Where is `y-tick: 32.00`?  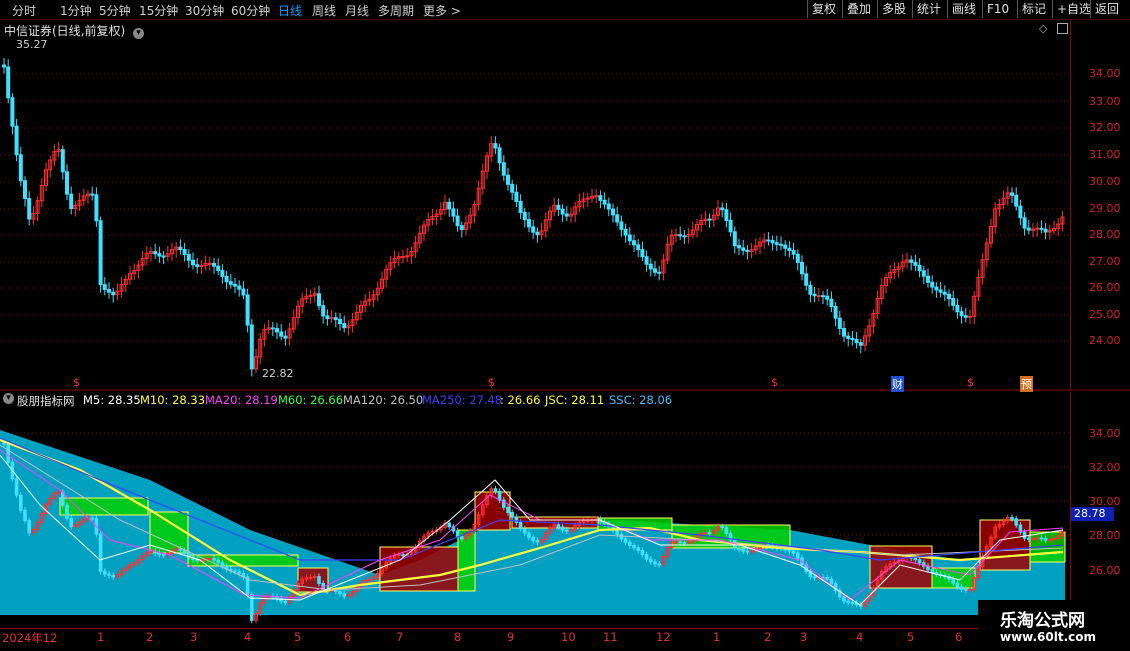 y-tick: 32.00 is located at coordinates (1105, 467).